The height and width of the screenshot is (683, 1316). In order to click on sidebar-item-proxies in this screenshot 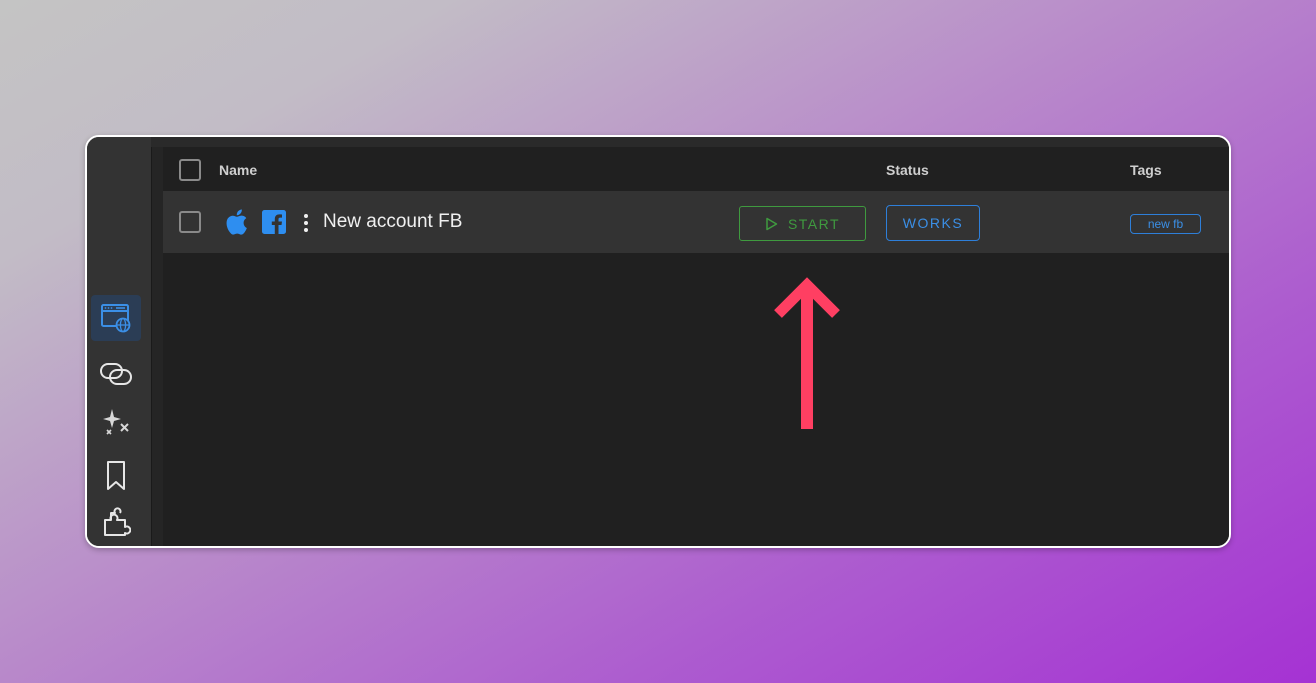, I will do `click(116, 374)`.